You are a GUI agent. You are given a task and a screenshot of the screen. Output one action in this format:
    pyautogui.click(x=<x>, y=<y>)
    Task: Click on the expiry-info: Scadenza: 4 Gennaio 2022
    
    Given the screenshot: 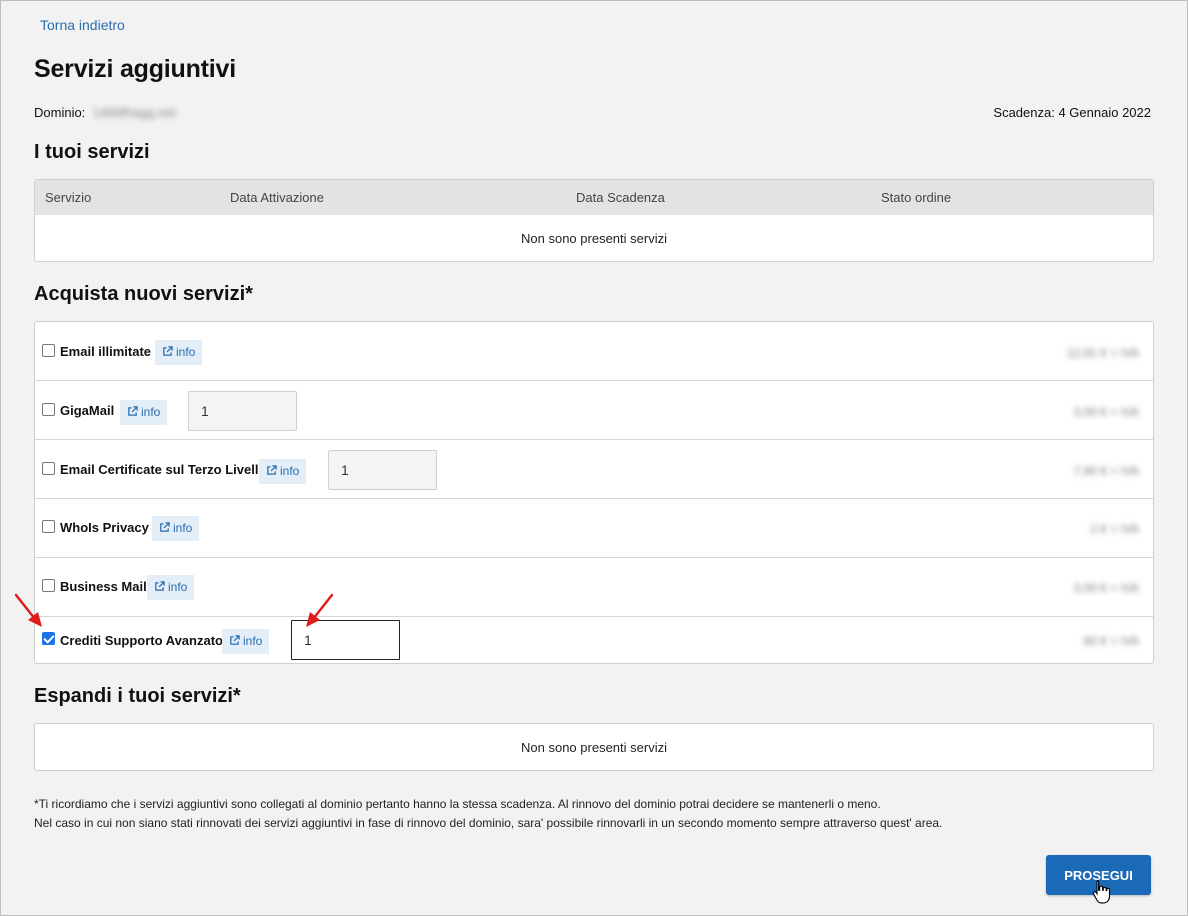 What is the action you would take?
    pyautogui.click(x=1072, y=112)
    